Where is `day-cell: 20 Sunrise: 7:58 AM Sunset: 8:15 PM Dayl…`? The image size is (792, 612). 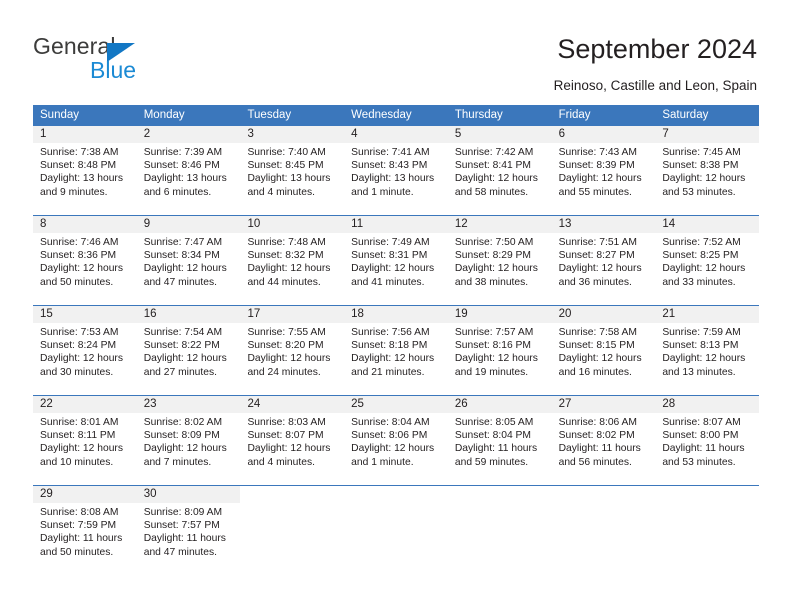
day-cell: 20 Sunrise: 7:58 AM Sunset: 8:15 PM Dayl… is located at coordinates (603, 350).